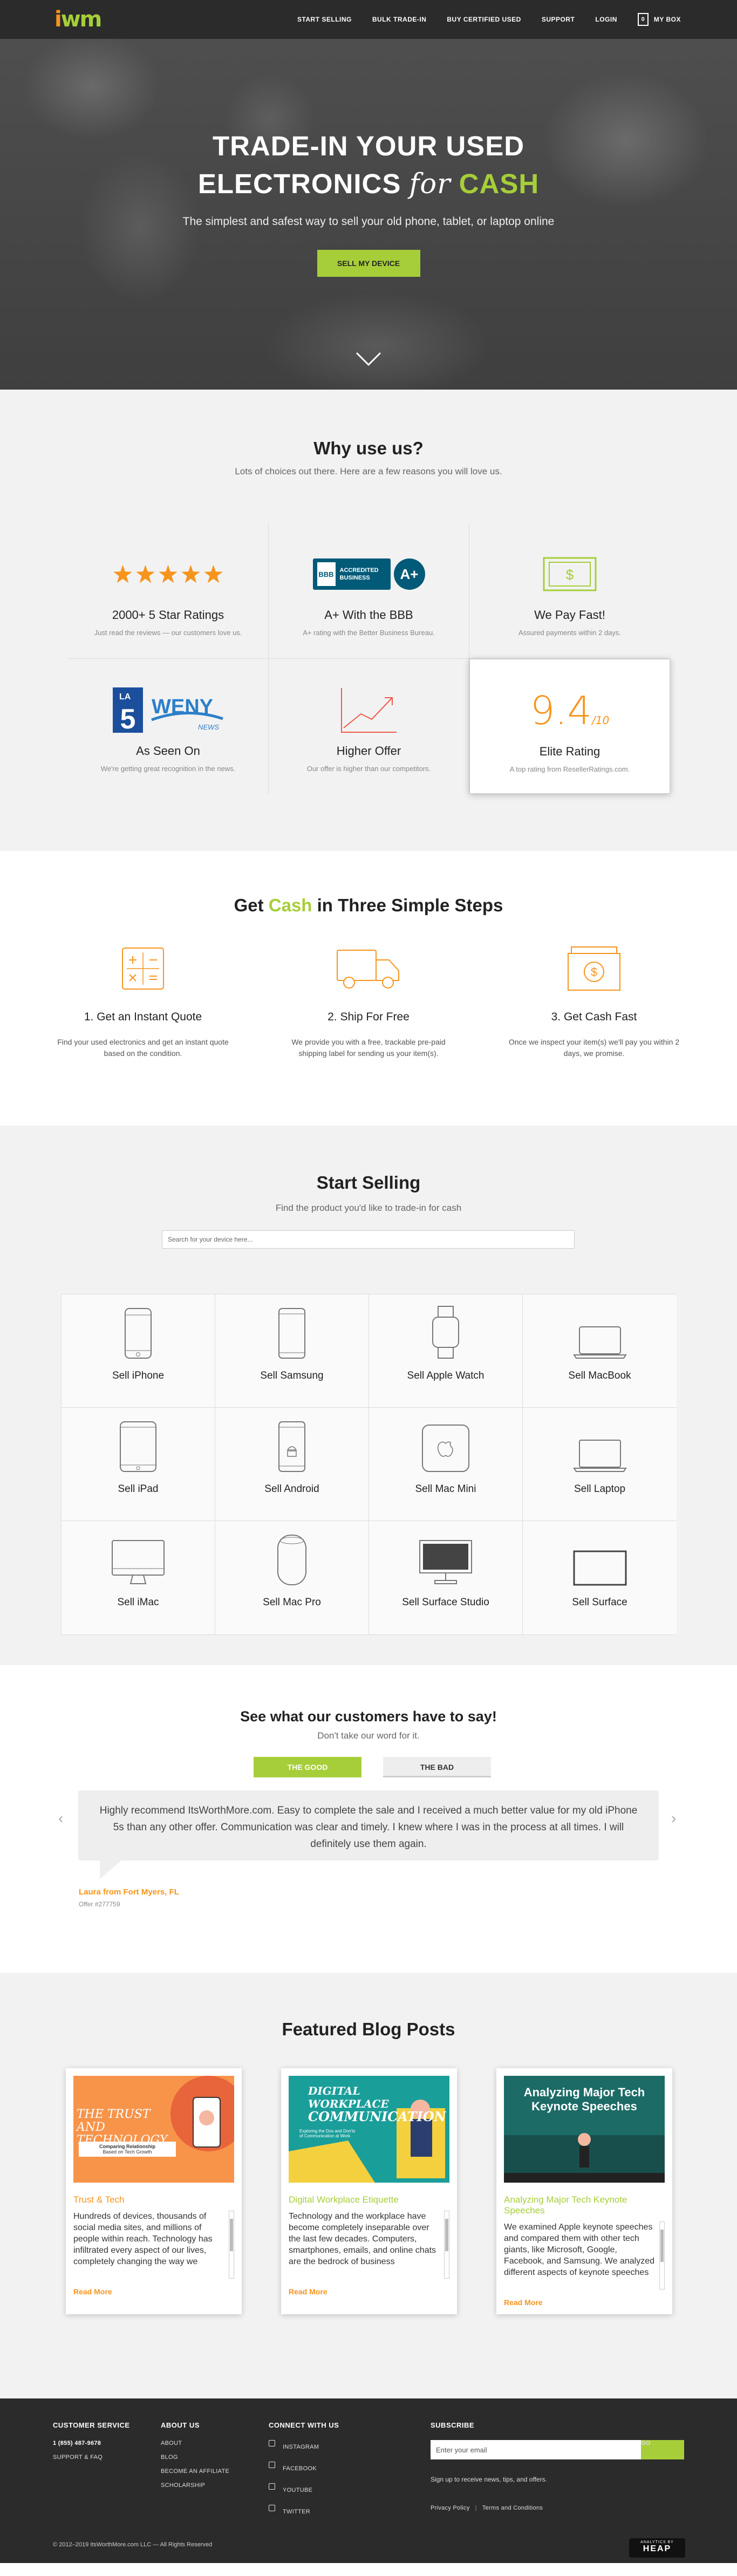 This screenshot has width=737, height=2576. What do you see at coordinates (450, 2508) in the screenshot?
I see `privacy-policy-link: Privacy Policy` at bounding box center [450, 2508].